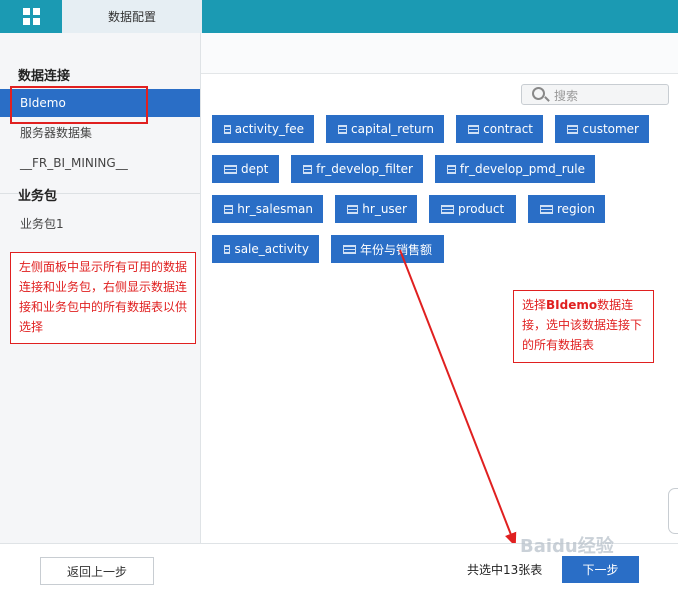  What do you see at coordinates (673, 511) in the screenshot?
I see `side-drawer-handle` at bounding box center [673, 511].